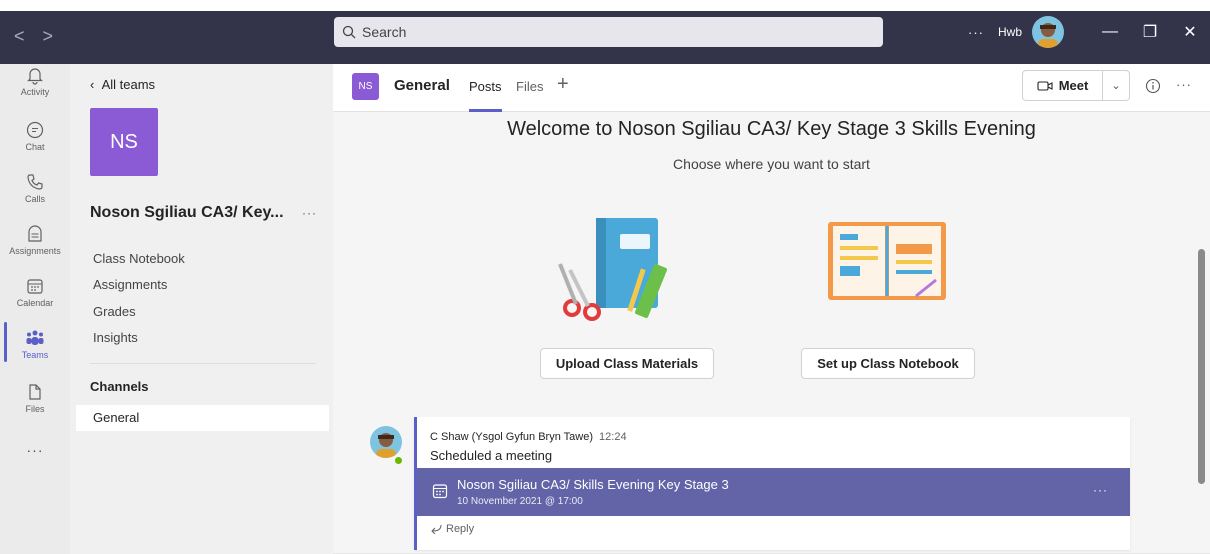 The width and height of the screenshot is (1210, 554). What do you see at coordinates (115, 337) in the screenshot?
I see `link-insights: Insights` at bounding box center [115, 337].